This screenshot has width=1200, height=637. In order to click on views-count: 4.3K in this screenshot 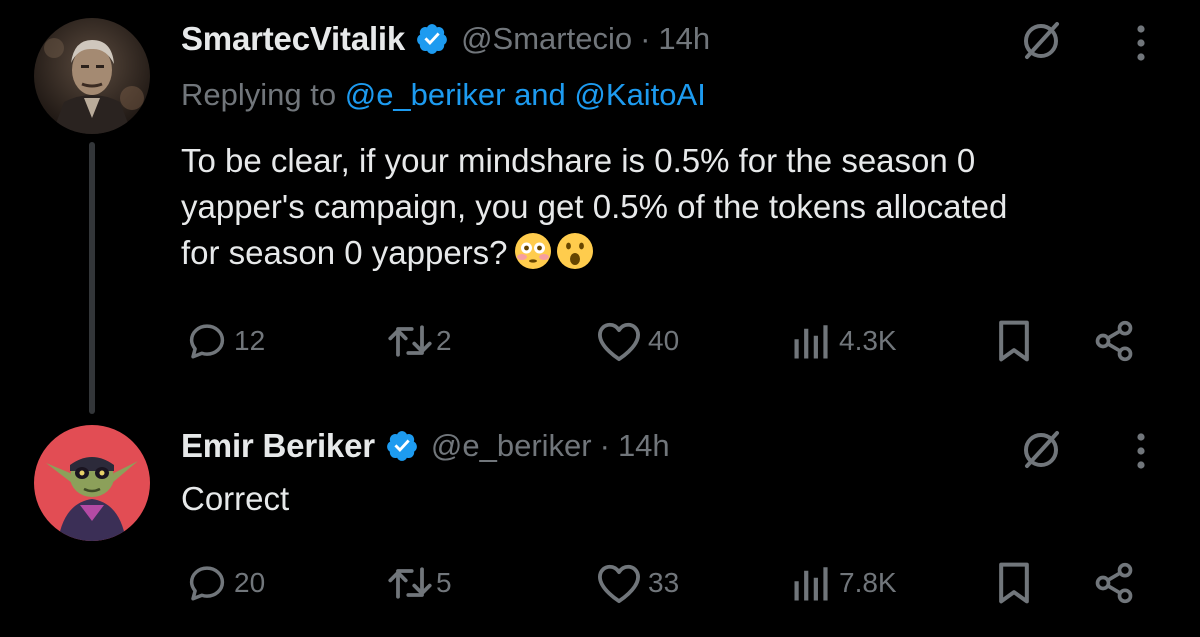, I will do `click(868, 340)`.